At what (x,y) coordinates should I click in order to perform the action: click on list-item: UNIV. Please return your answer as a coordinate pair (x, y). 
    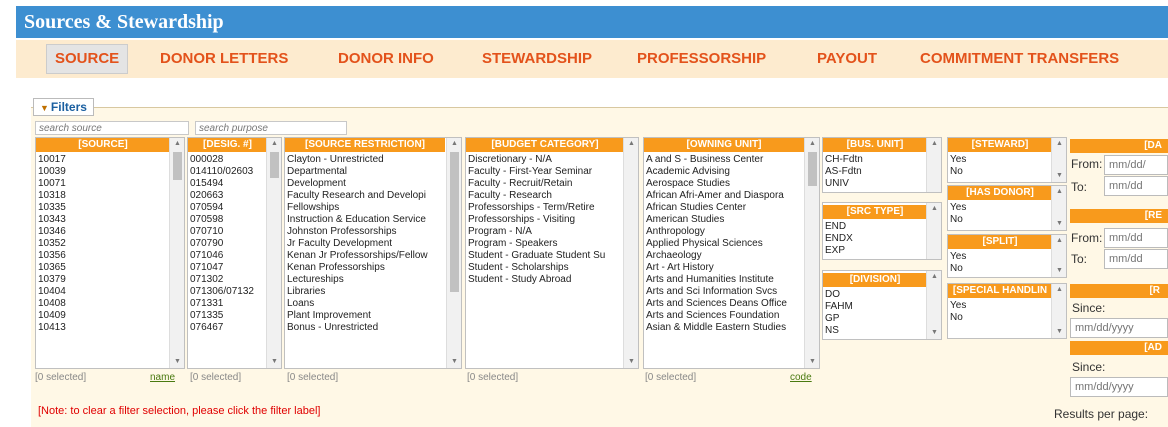
    Looking at the image, I should click on (843, 184).